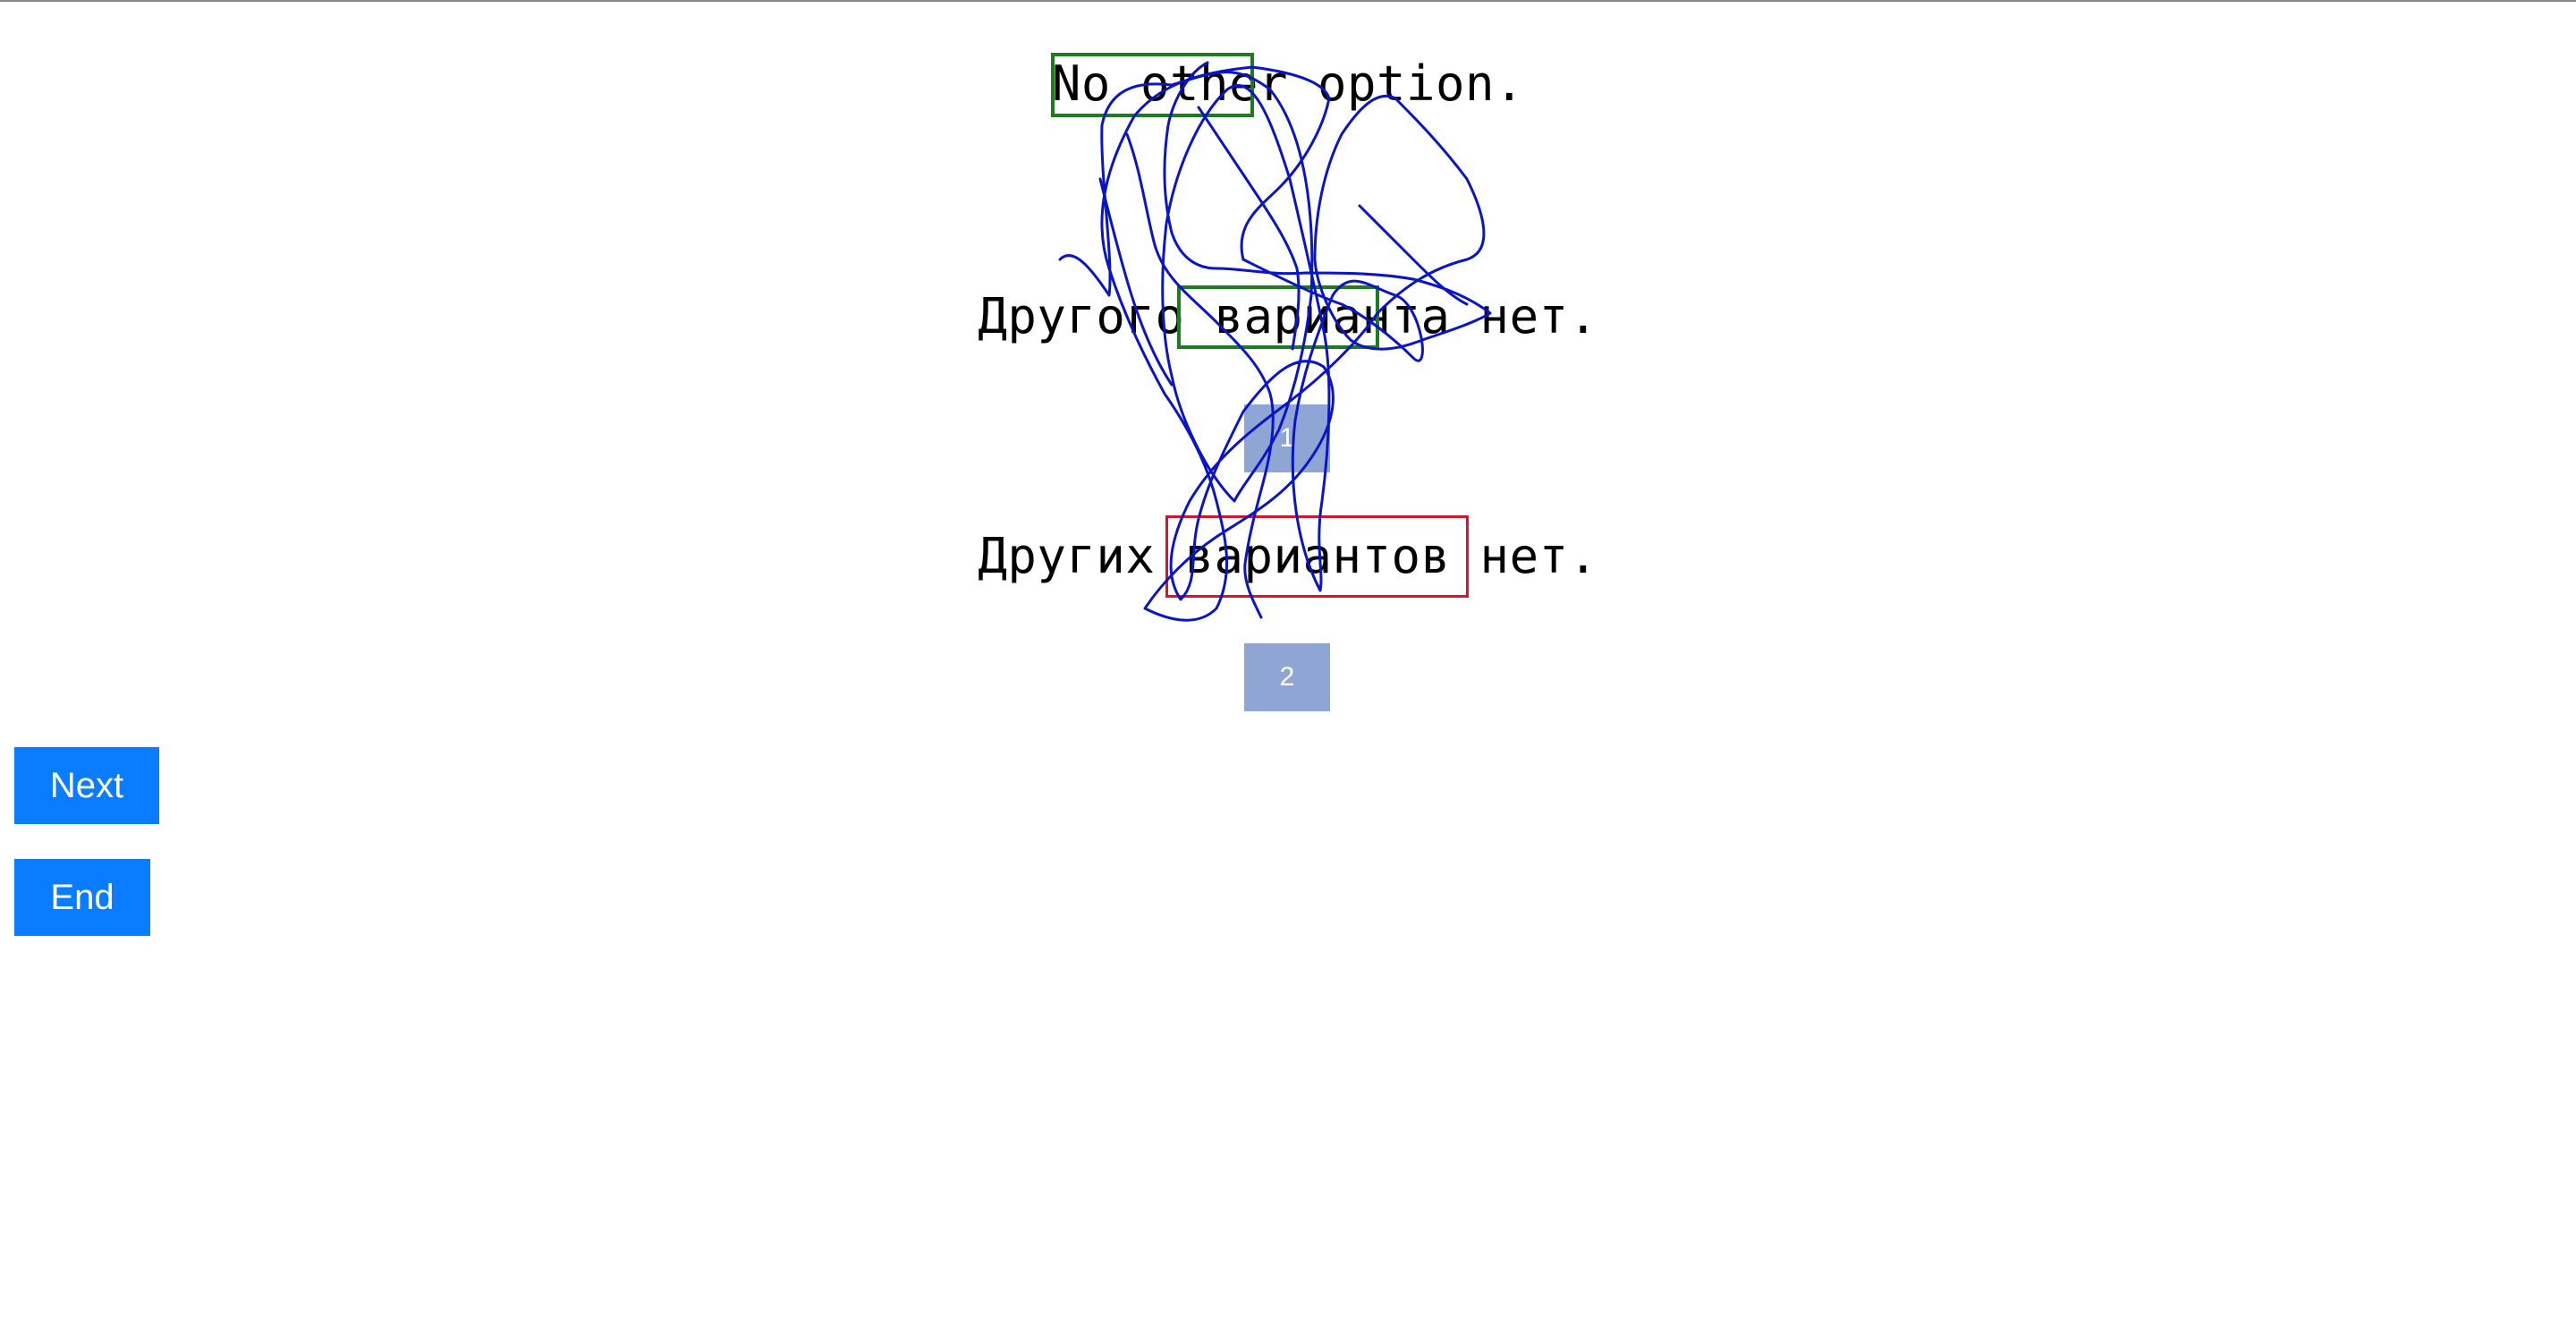  I want to click on candidate-2-number-badge: 2, so click(1287, 677).